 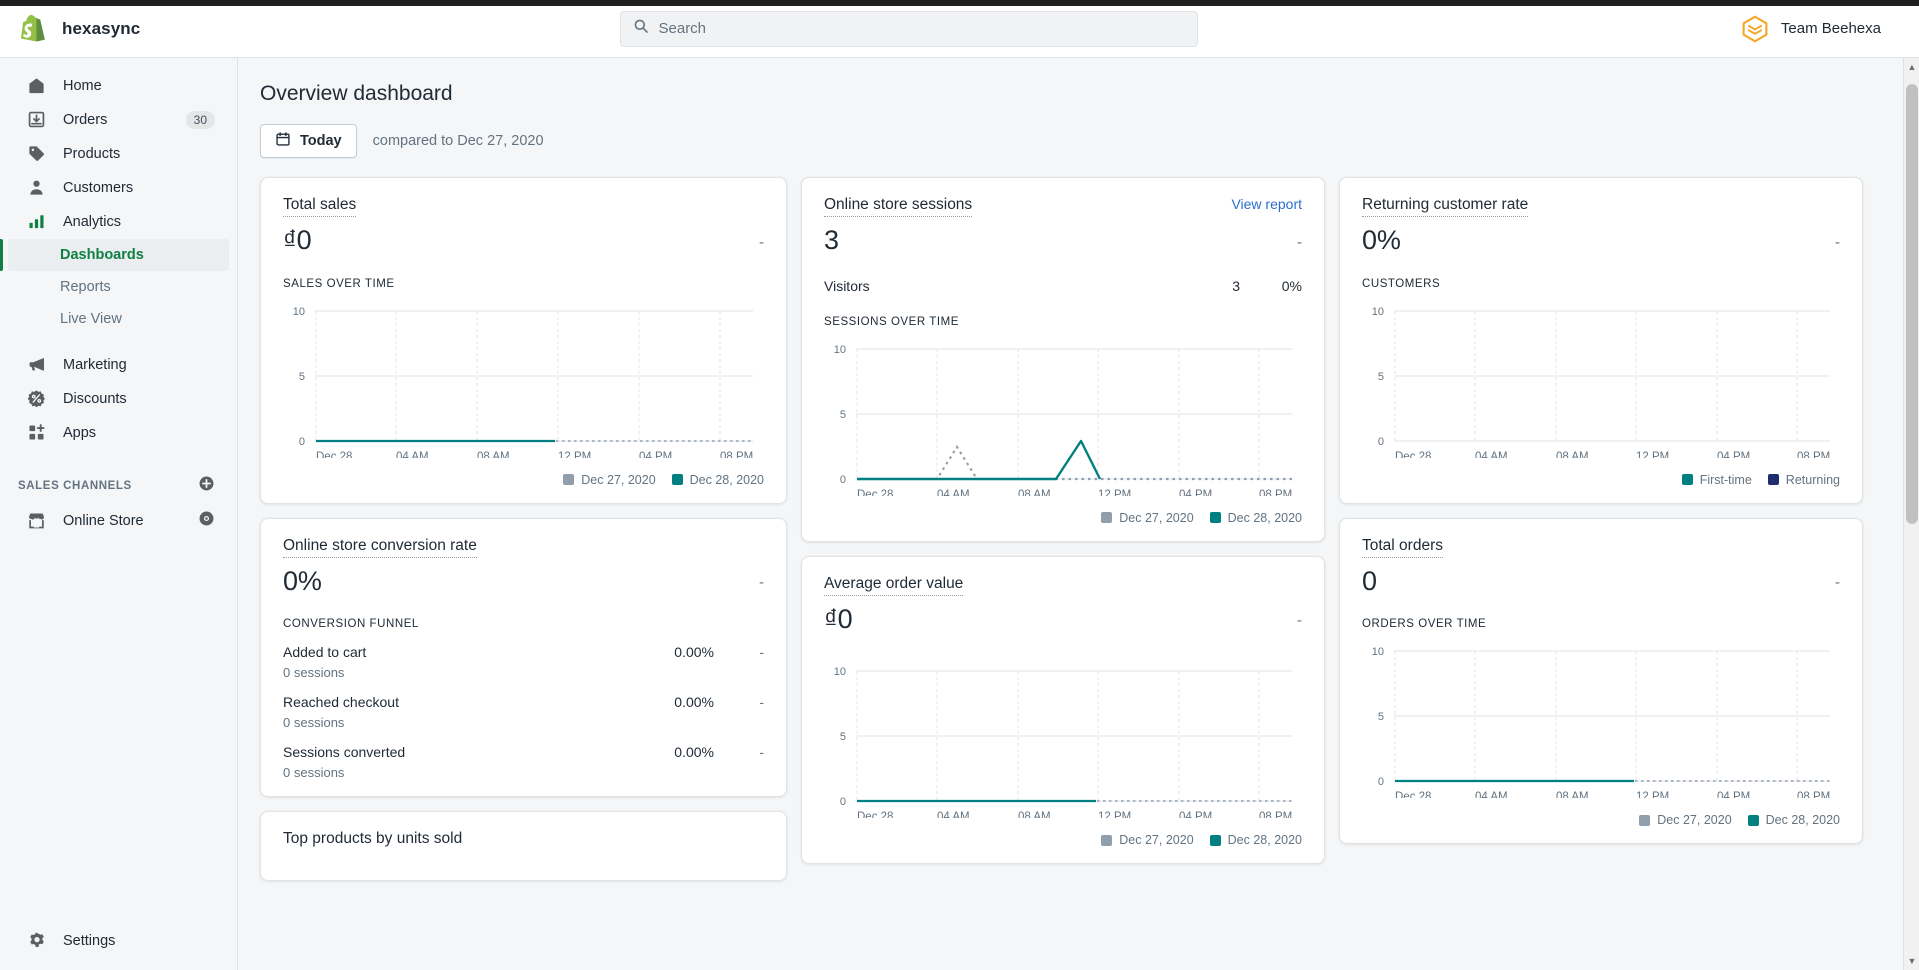 I want to click on topbar-account: Team Beehexa, so click(x=1749, y=29).